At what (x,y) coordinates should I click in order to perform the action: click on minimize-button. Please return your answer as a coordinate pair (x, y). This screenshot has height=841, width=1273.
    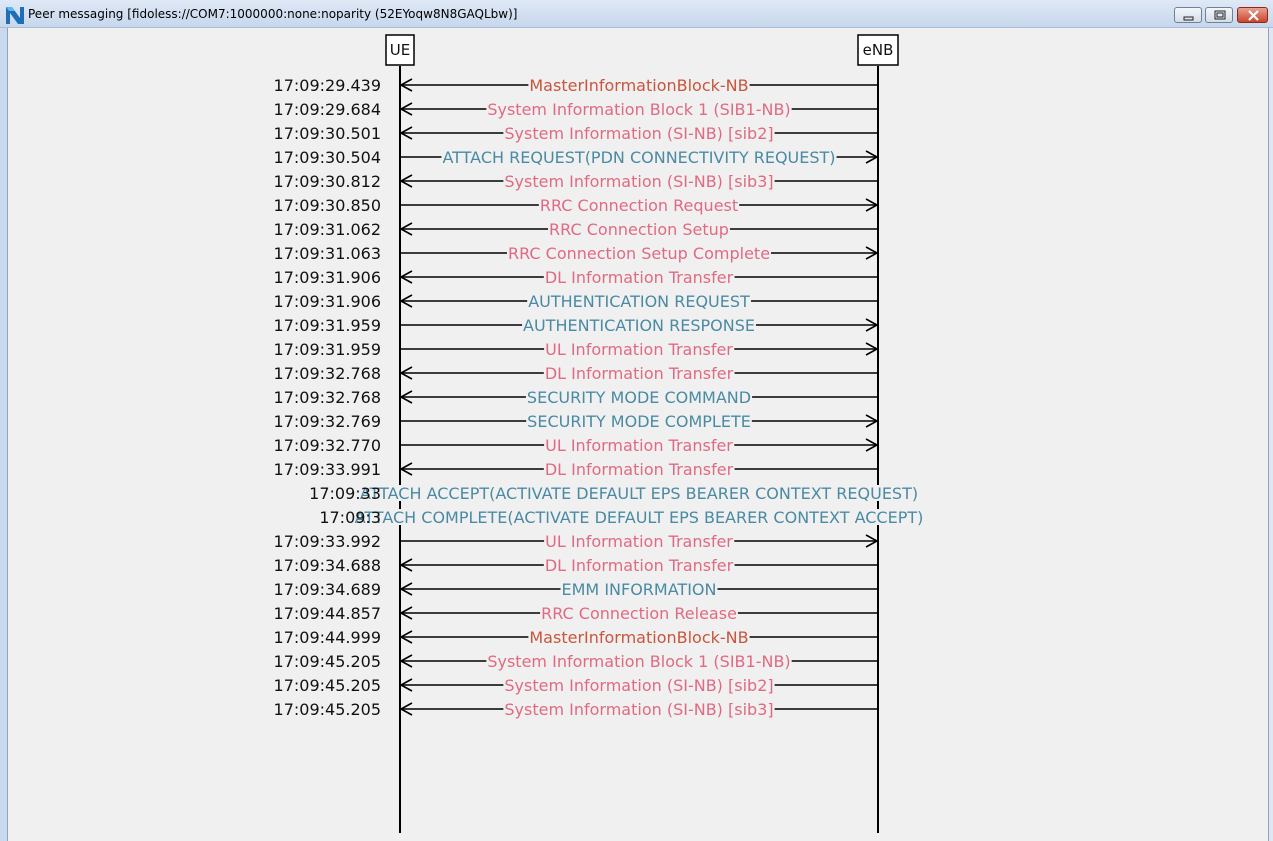
    Looking at the image, I should click on (1188, 15).